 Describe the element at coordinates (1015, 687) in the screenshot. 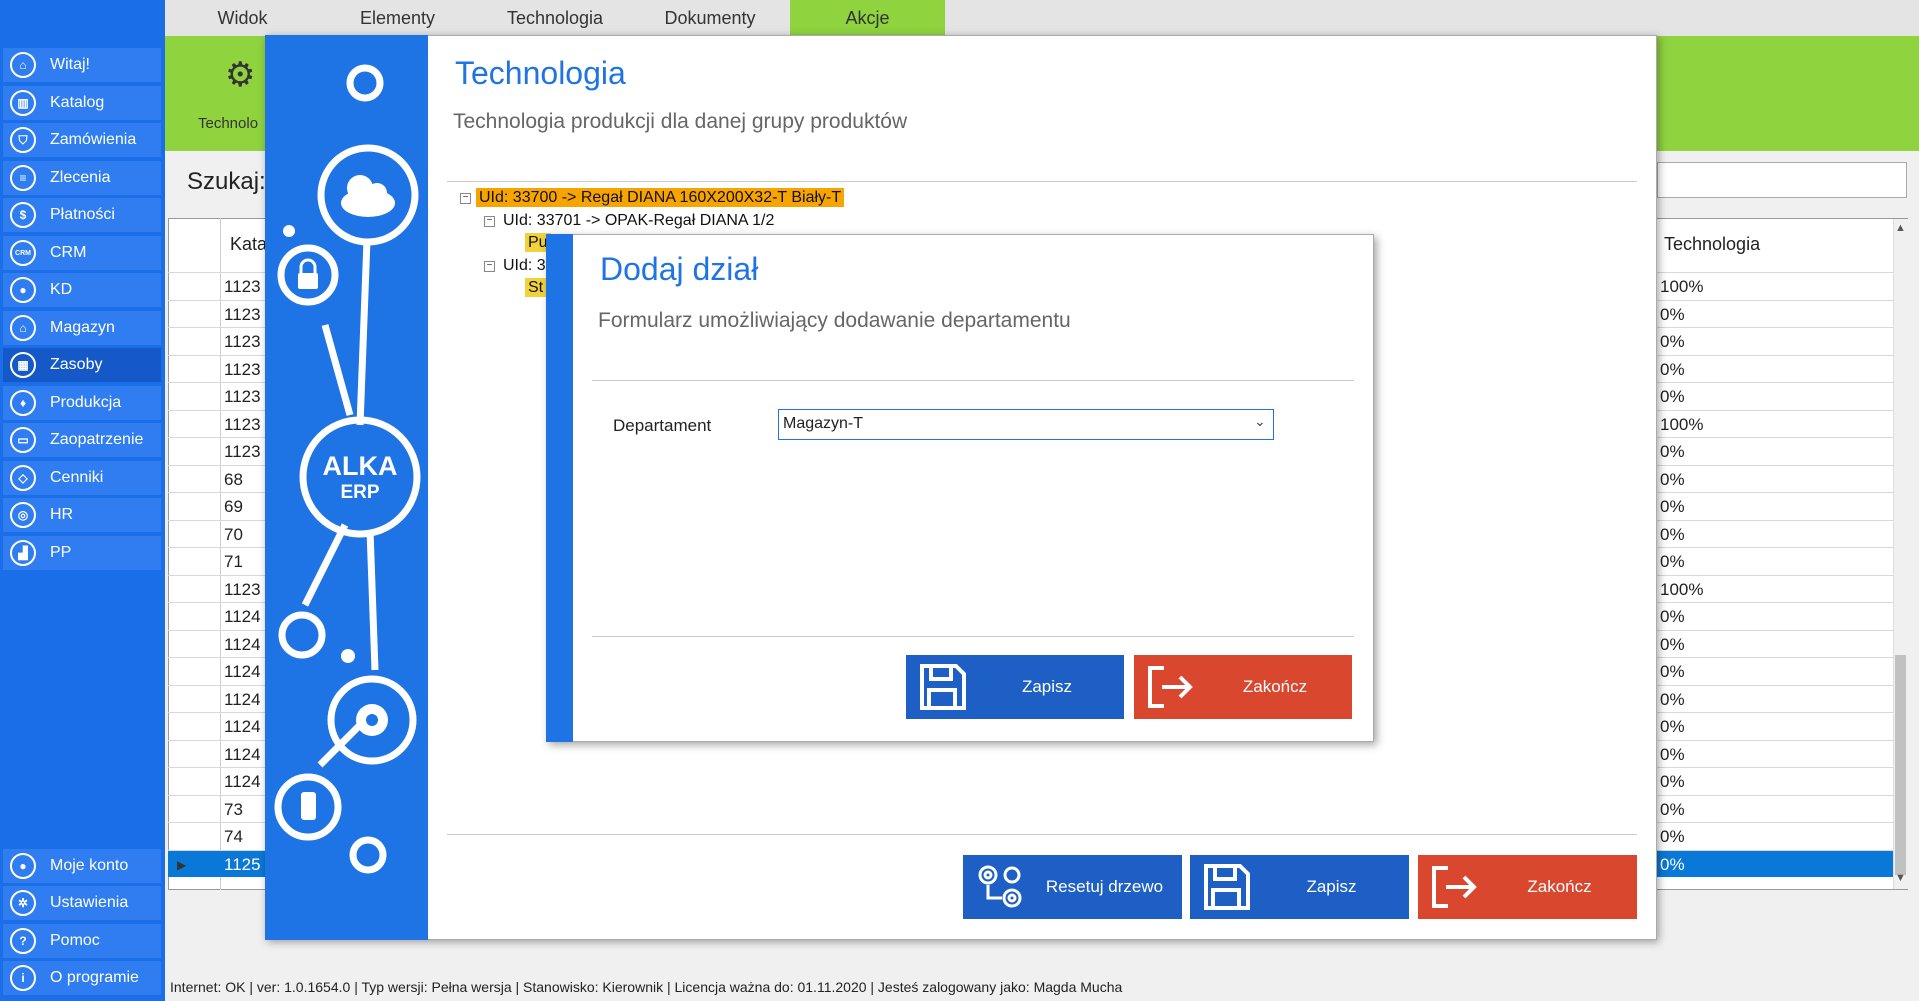

I see `add-department-save-button: Zapisz` at that location.